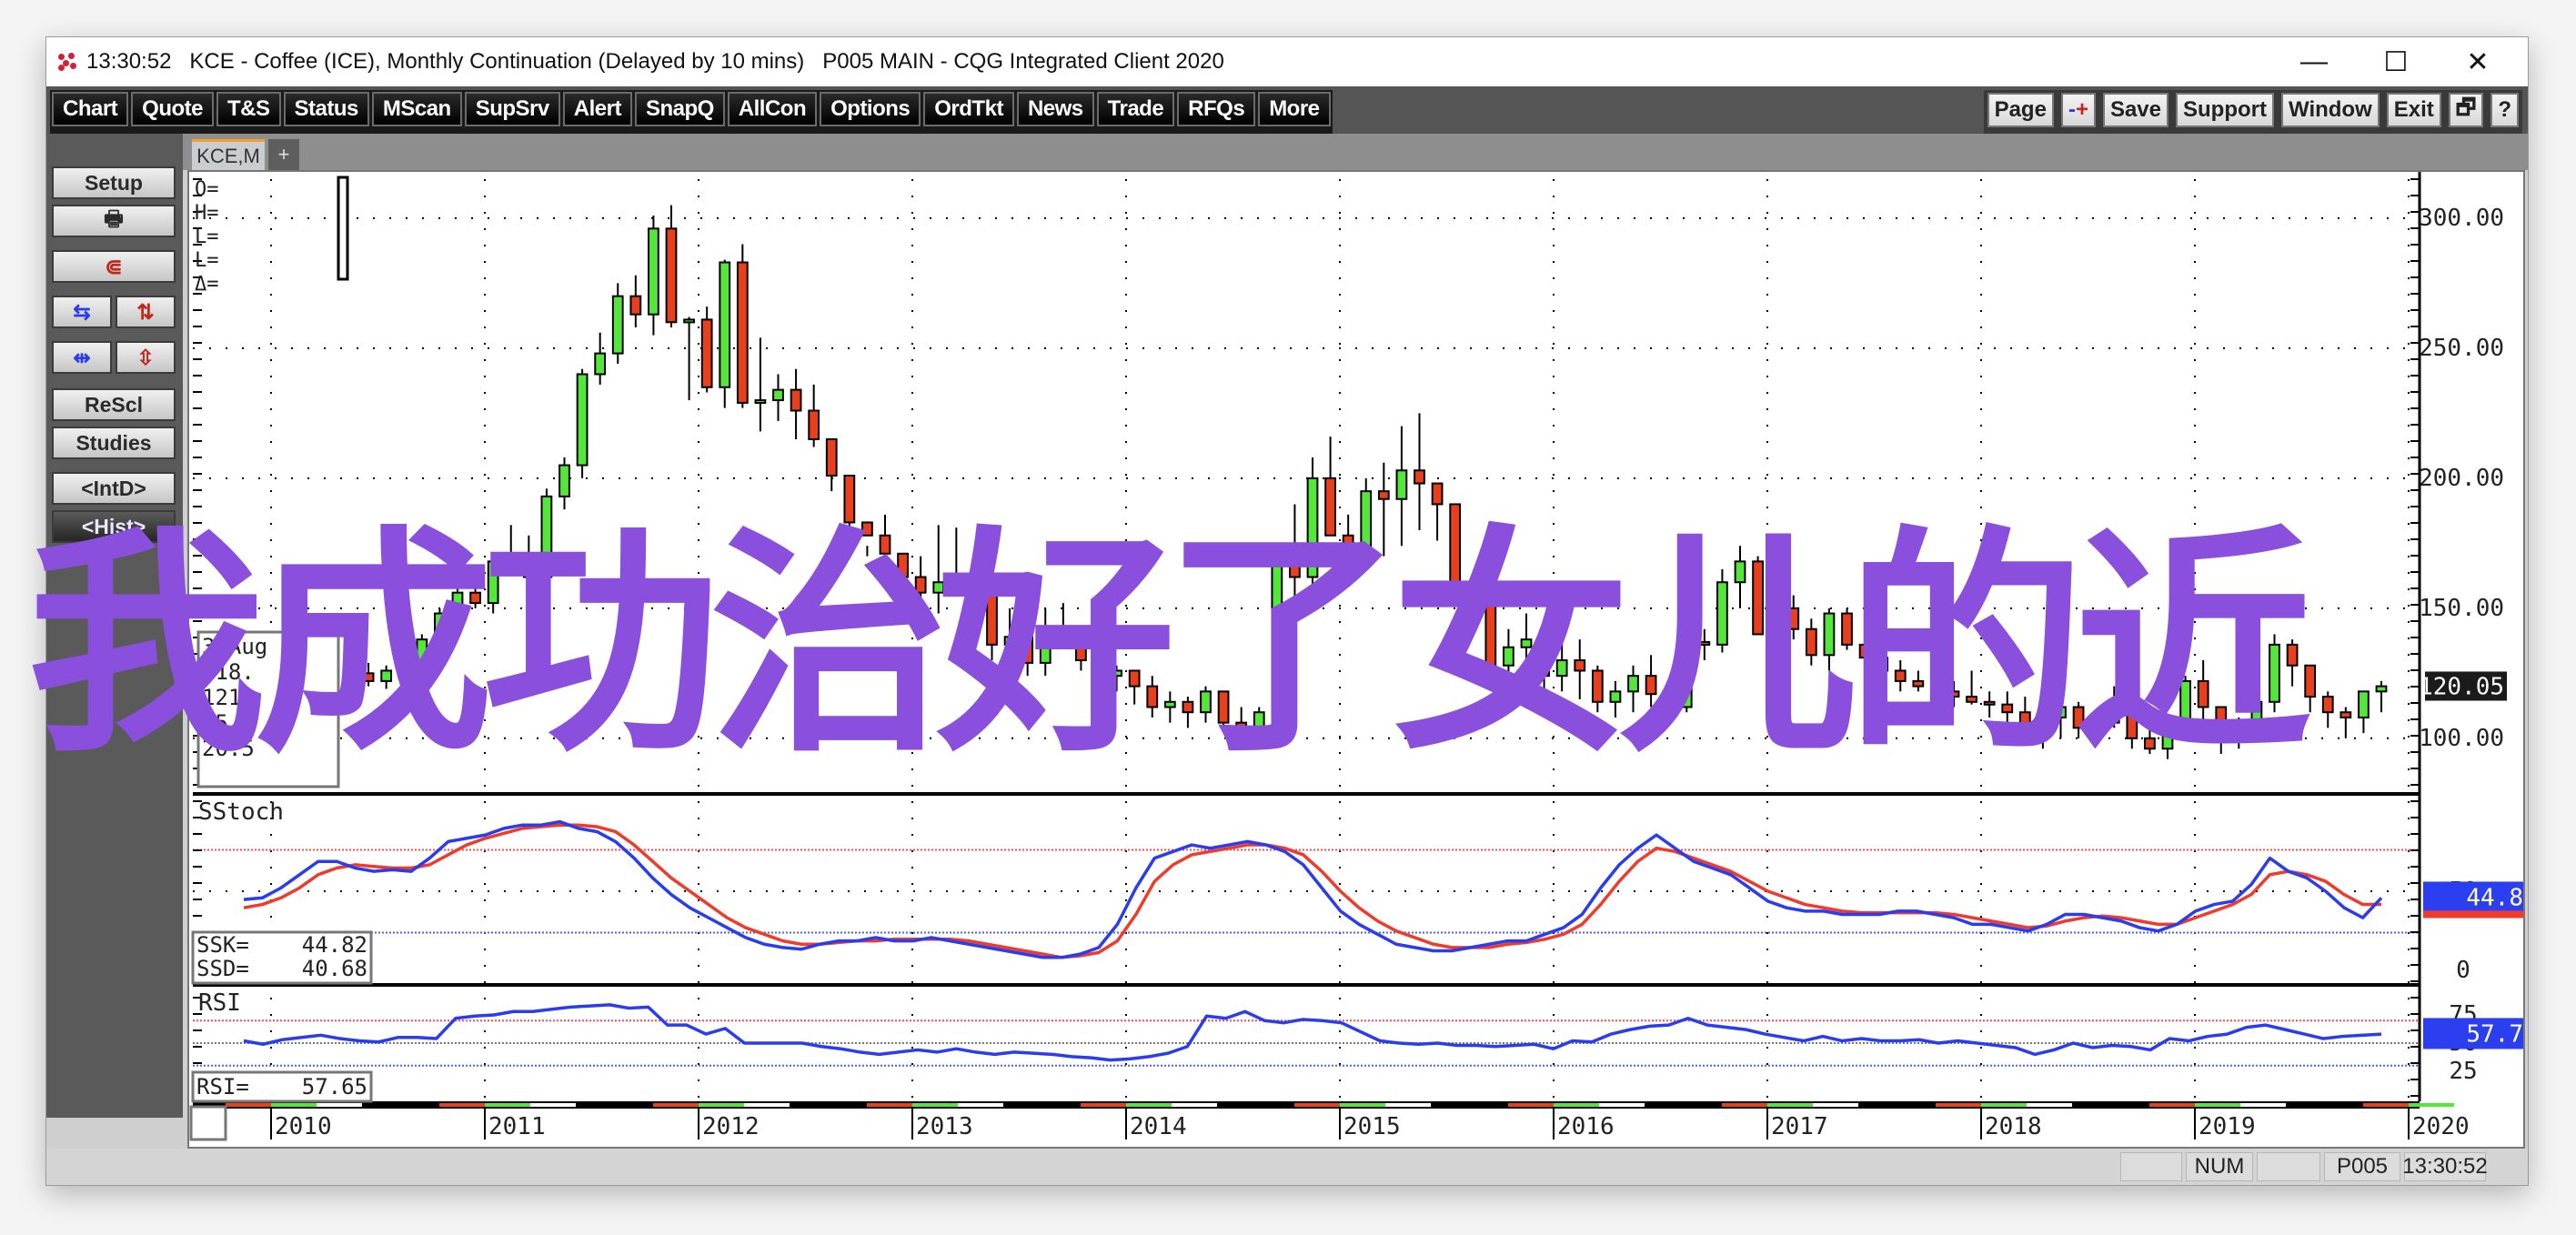 The width and height of the screenshot is (2576, 1235). I want to click on save-button: Save, so click(2135, 110).